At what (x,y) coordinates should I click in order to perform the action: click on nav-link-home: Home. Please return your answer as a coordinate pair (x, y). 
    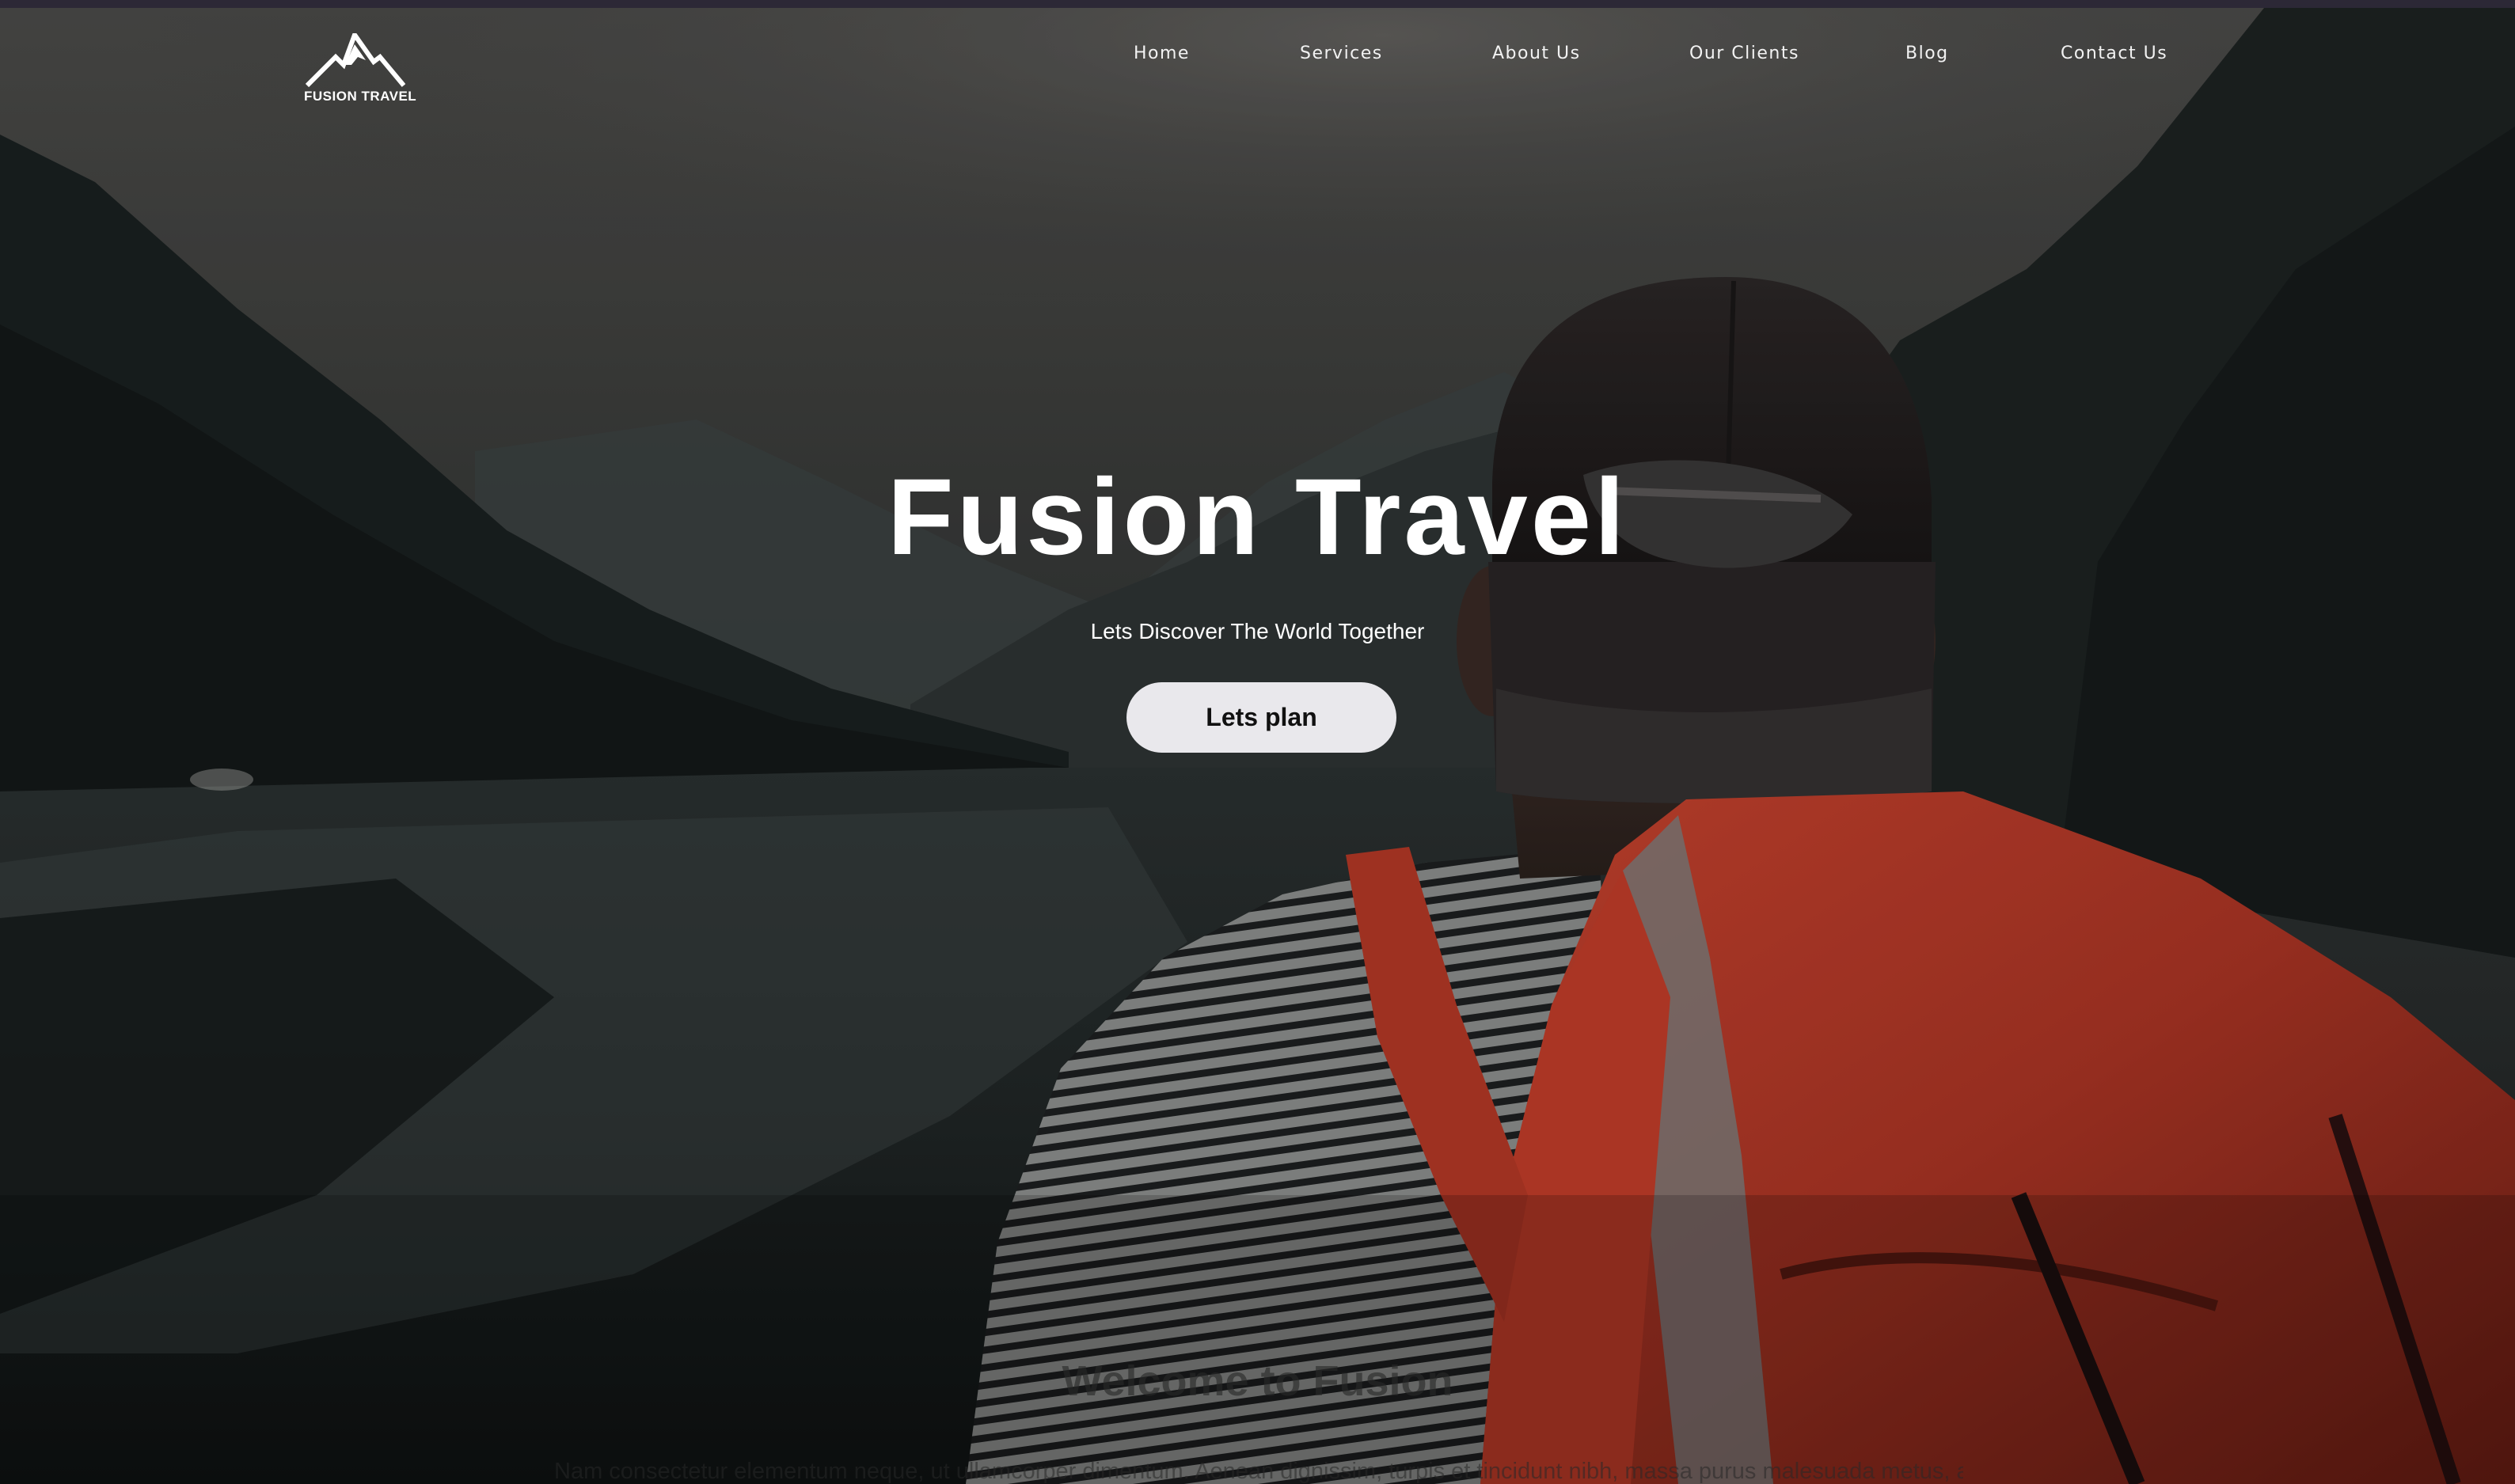
    Looking at the image, I should click on (1162, 53).